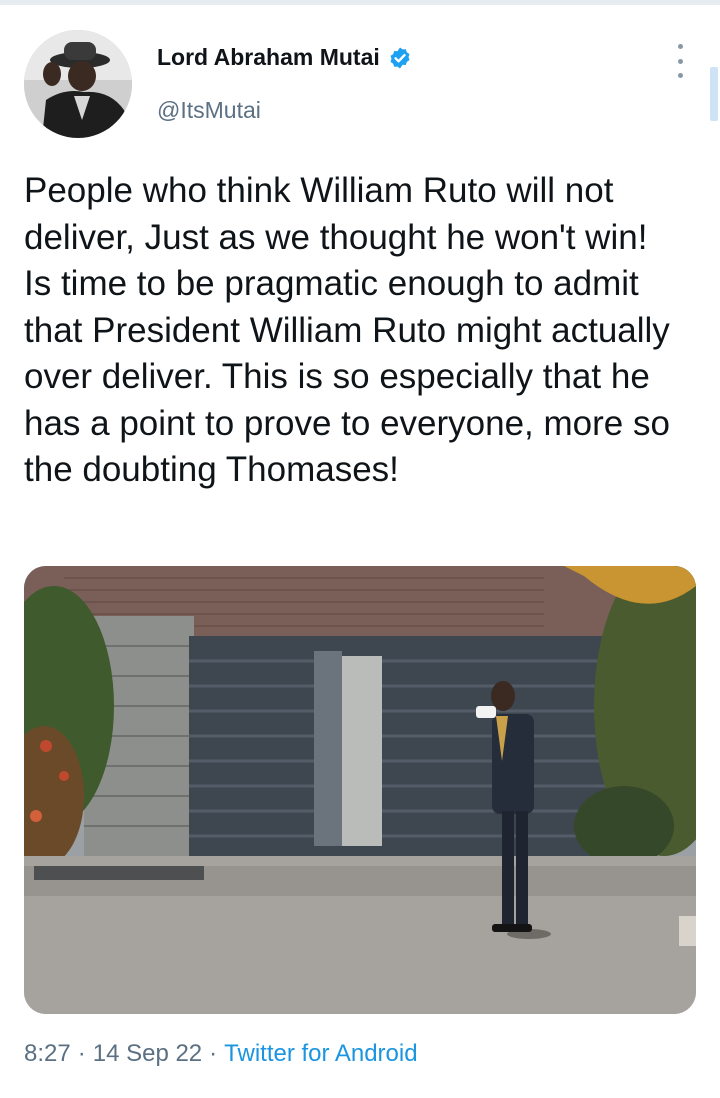 This screenshot has height=1098, width=720. I want to click on avatar-image, so click(78, 84).